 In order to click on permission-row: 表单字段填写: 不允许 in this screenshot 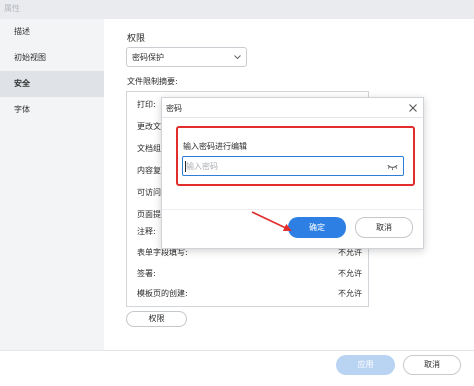, I will do `click(249, 254)`.